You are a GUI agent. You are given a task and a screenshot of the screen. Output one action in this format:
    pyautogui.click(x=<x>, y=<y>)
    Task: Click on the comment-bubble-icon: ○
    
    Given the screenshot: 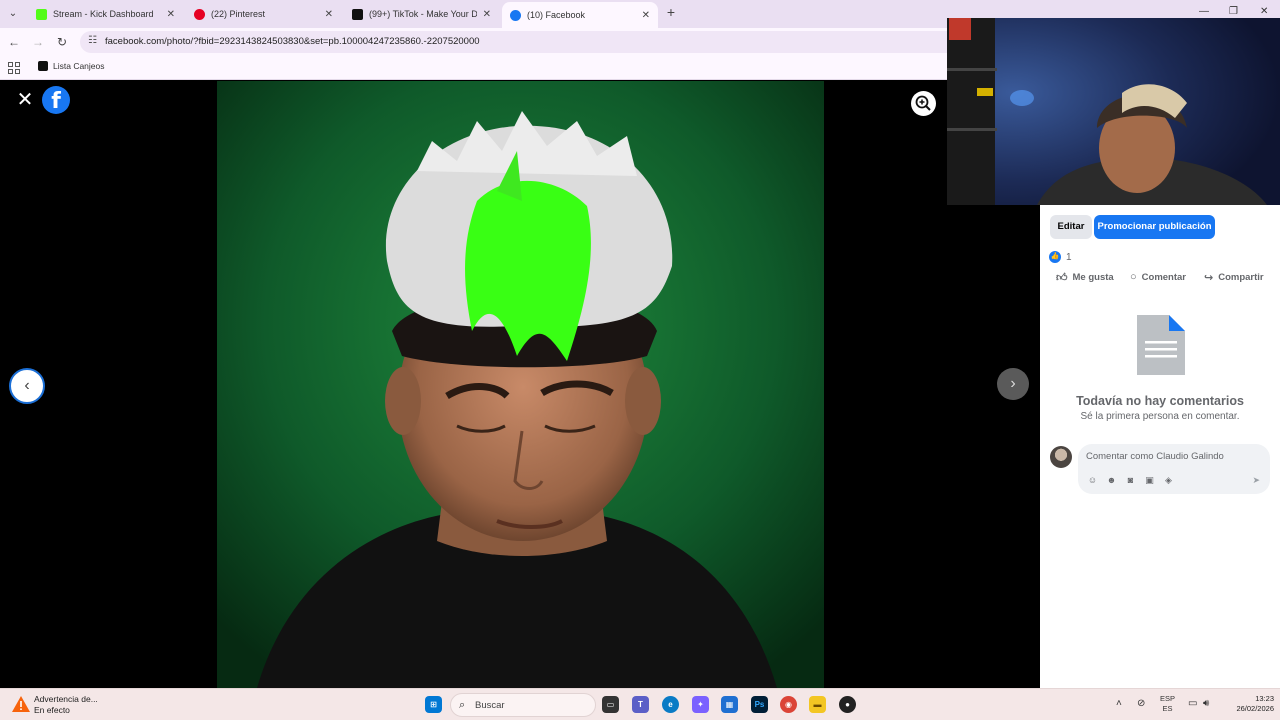 What is the action you would take?
    pyautogui.click(x=1133, y=277)
    